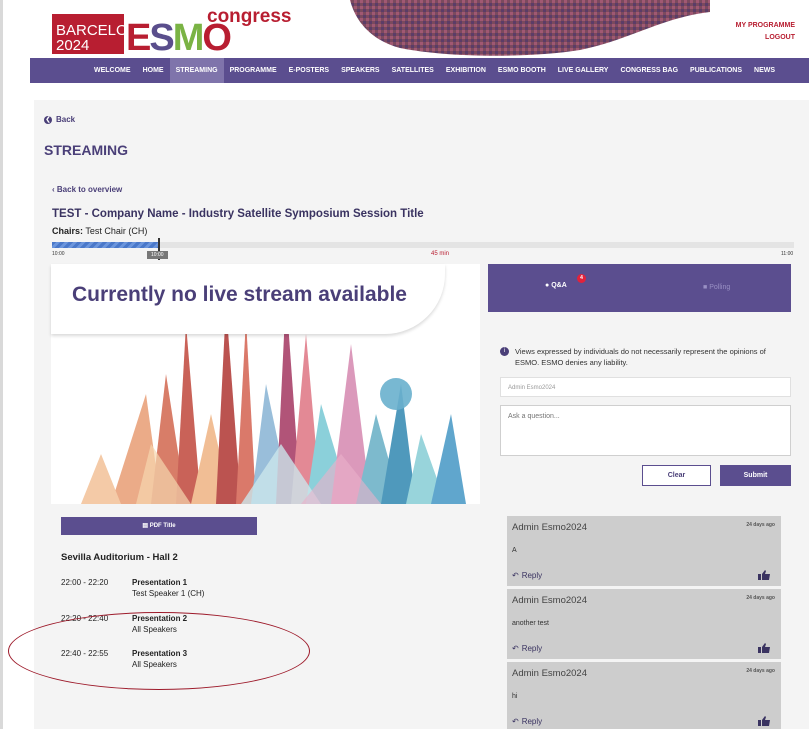 This screenshot has width=809, height=729. What do you see at coordinates (112, 70) in the screenshot?
I see `nav-welcome: WELCOME` at bounding box center [112, 70].